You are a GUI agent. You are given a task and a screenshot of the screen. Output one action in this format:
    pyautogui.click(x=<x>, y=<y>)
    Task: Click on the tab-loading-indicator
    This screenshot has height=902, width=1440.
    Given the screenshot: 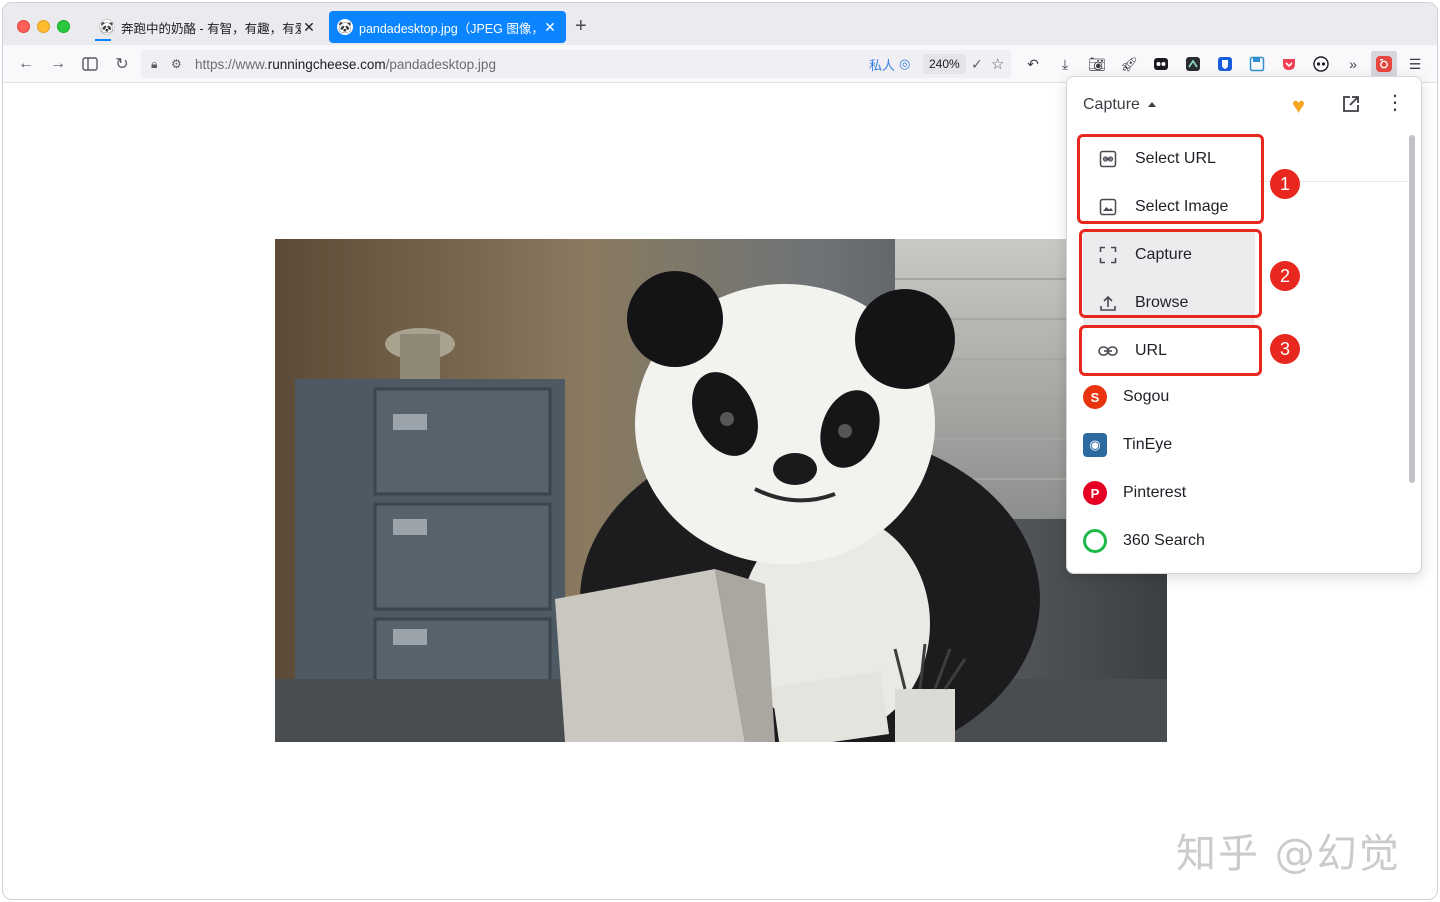 What is the action you would take?
    pyautogui.click(x=103, y=40)
    